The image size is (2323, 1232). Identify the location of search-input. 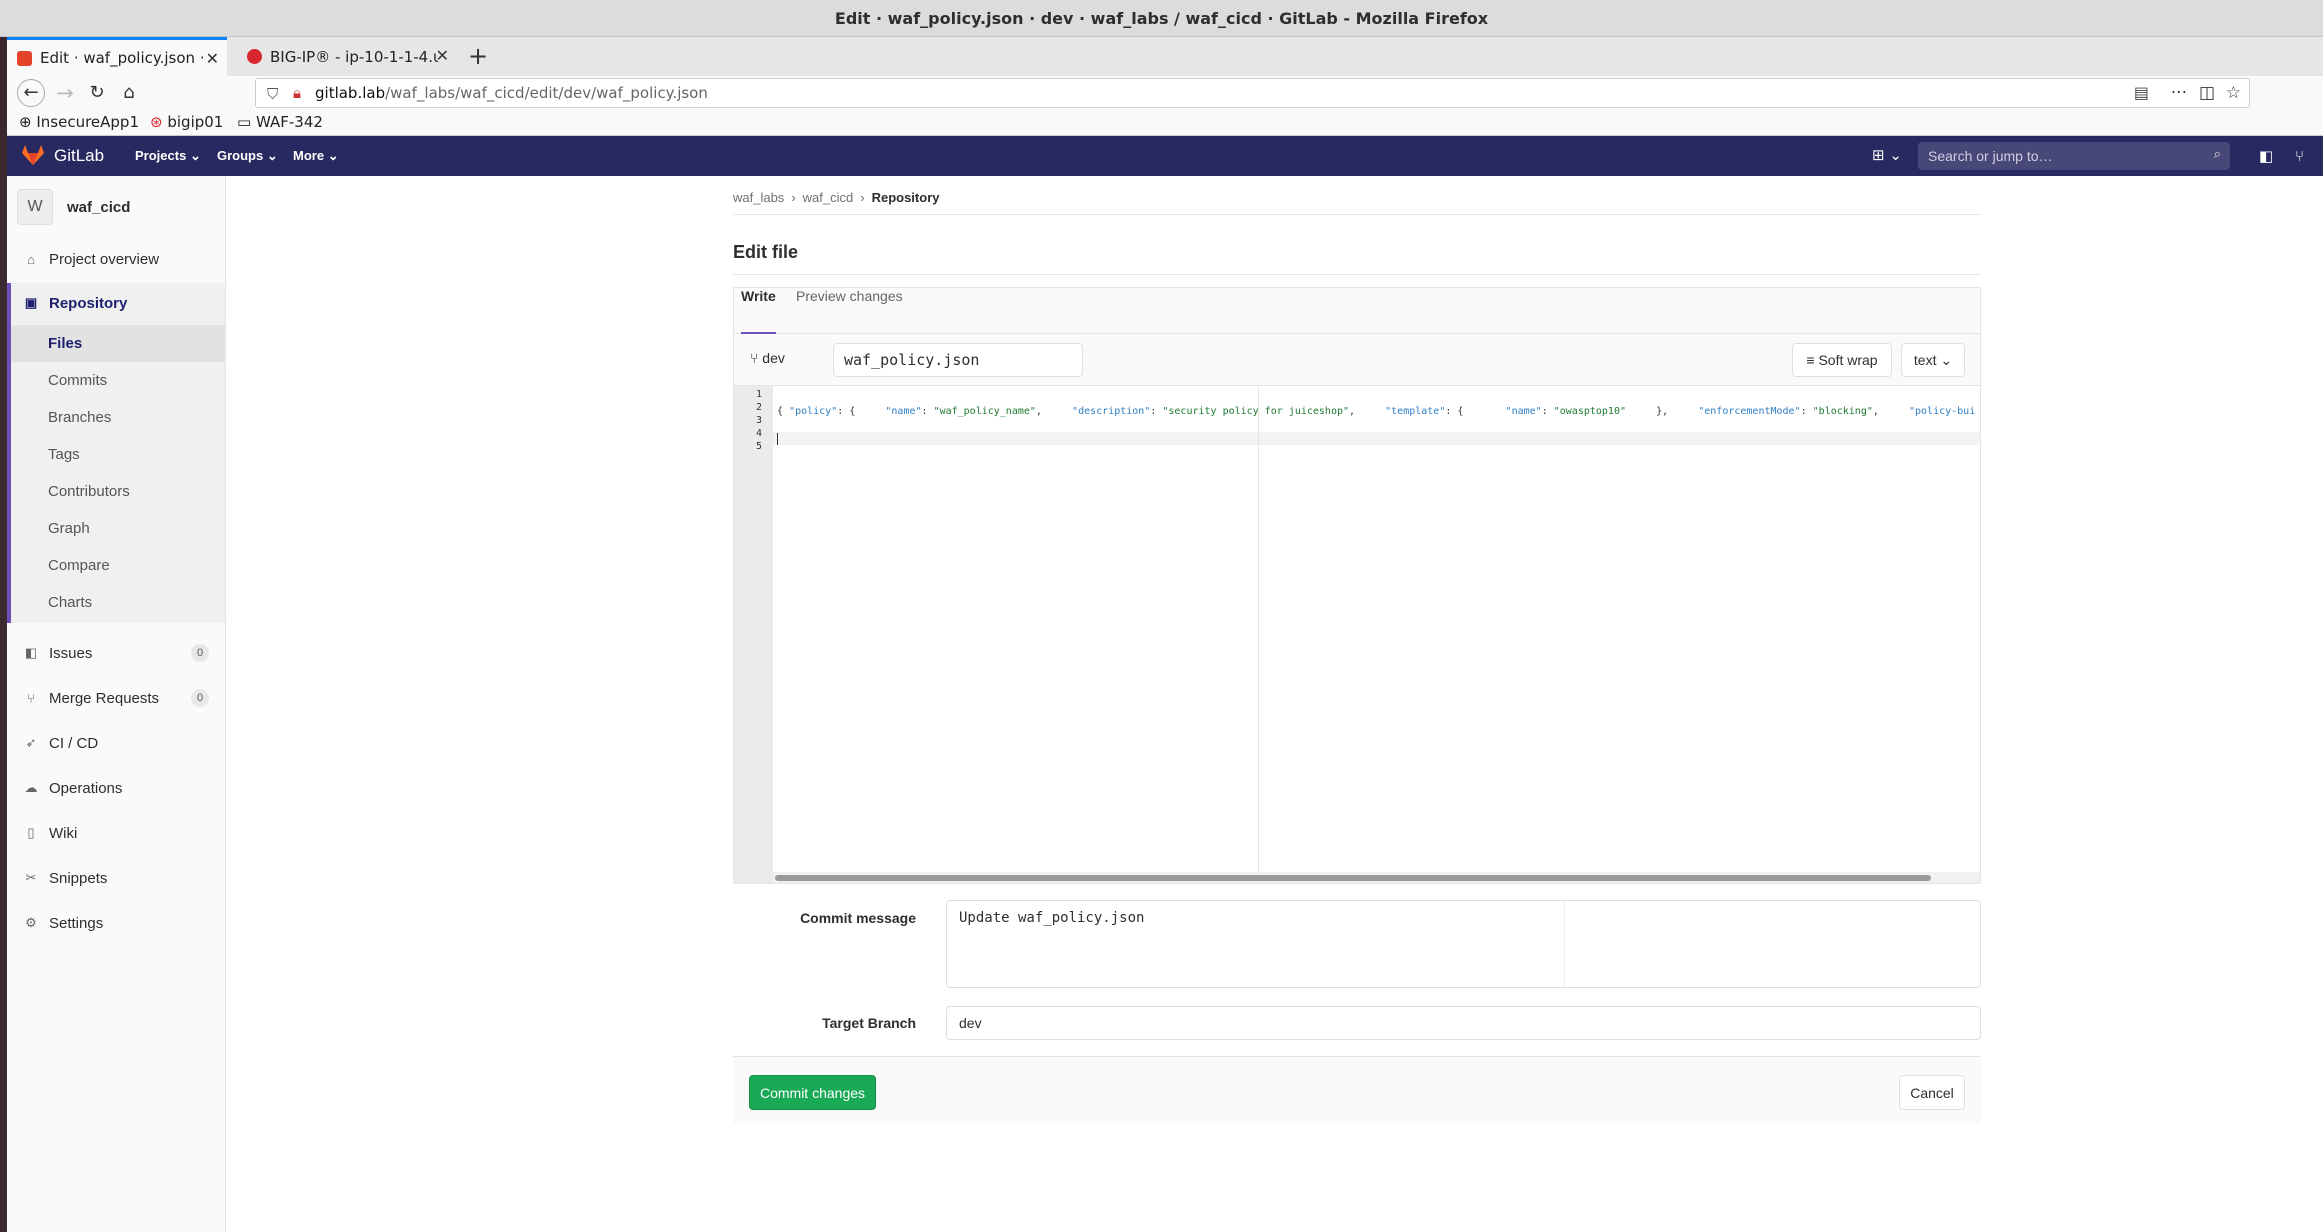
(2058, 156).